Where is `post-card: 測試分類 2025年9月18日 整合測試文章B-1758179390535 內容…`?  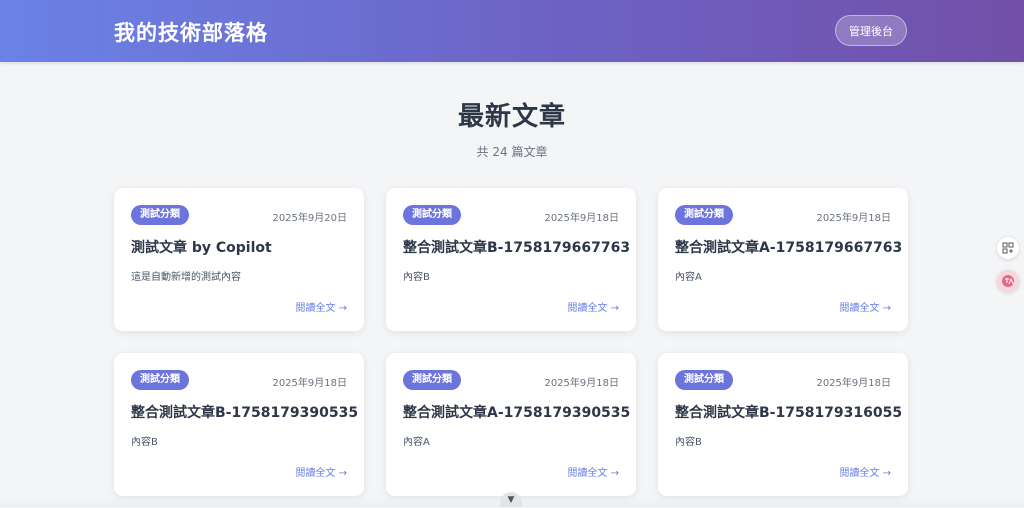
post-card: 測試分類 2025年9月18日 整合測試文章B-1758179390535 內容… is located at coordinates (239, 424).